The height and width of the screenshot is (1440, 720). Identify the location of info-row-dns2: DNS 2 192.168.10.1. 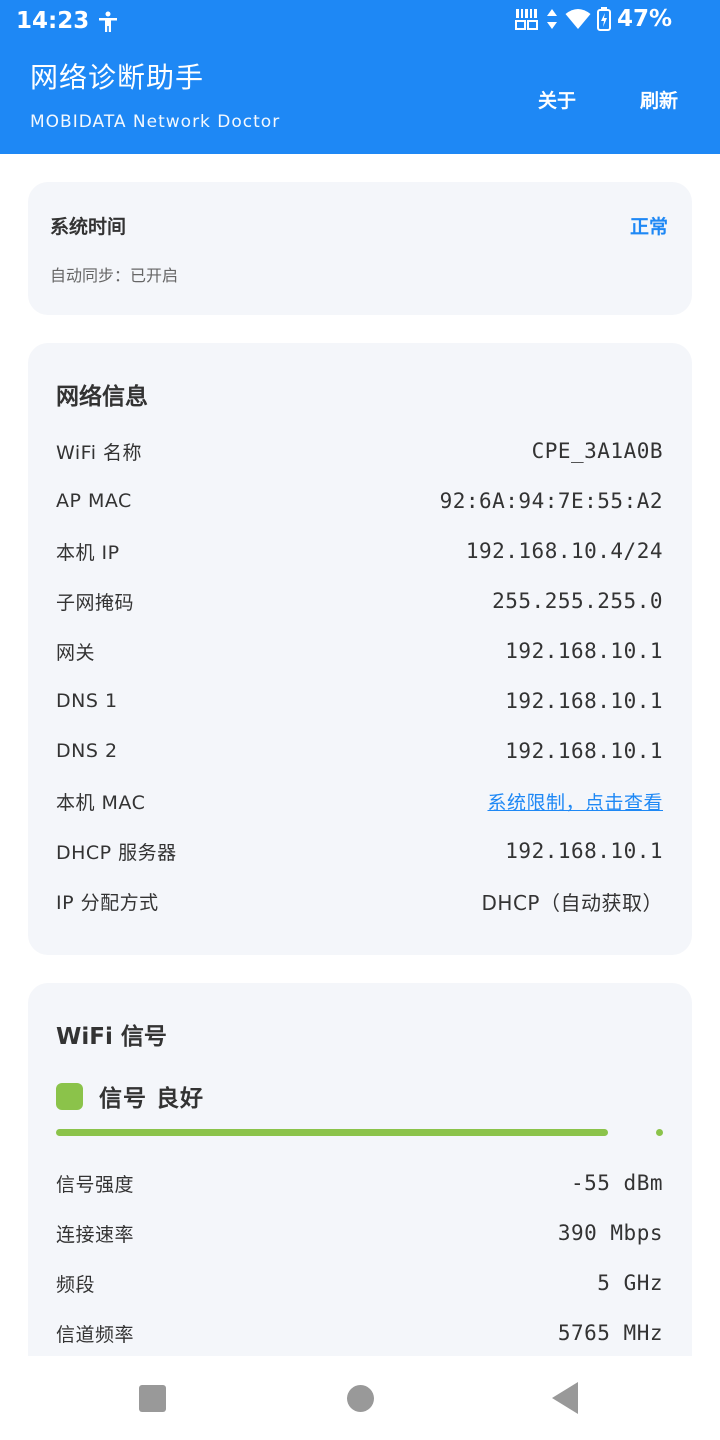
(359, 751).